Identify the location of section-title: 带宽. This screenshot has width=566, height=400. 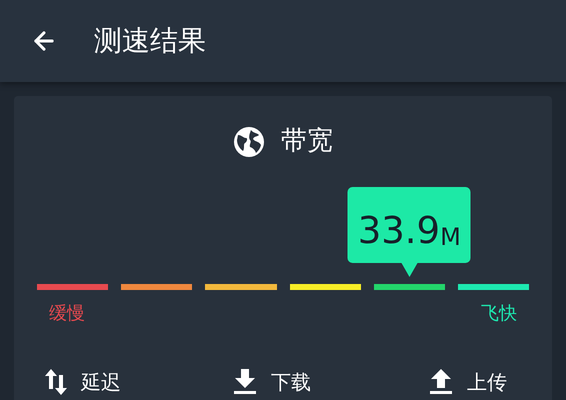
(307, 141).